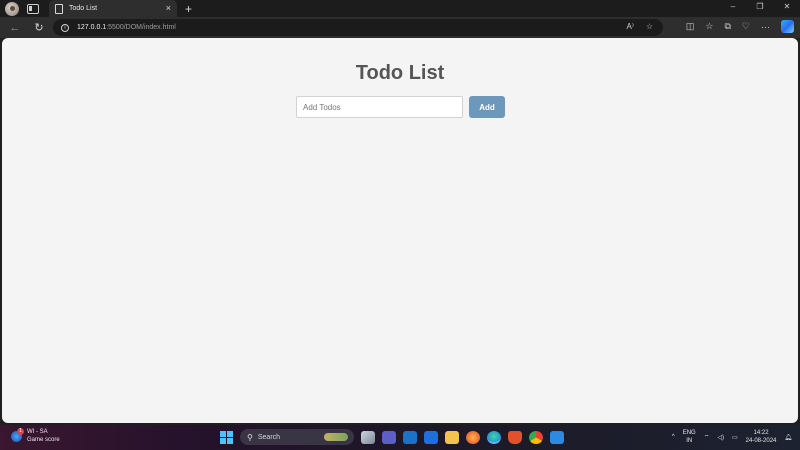  What do you see at coordinates (689, 441) in the screenshot?
I see `region-code: IN` at bounding box center [689, 441].